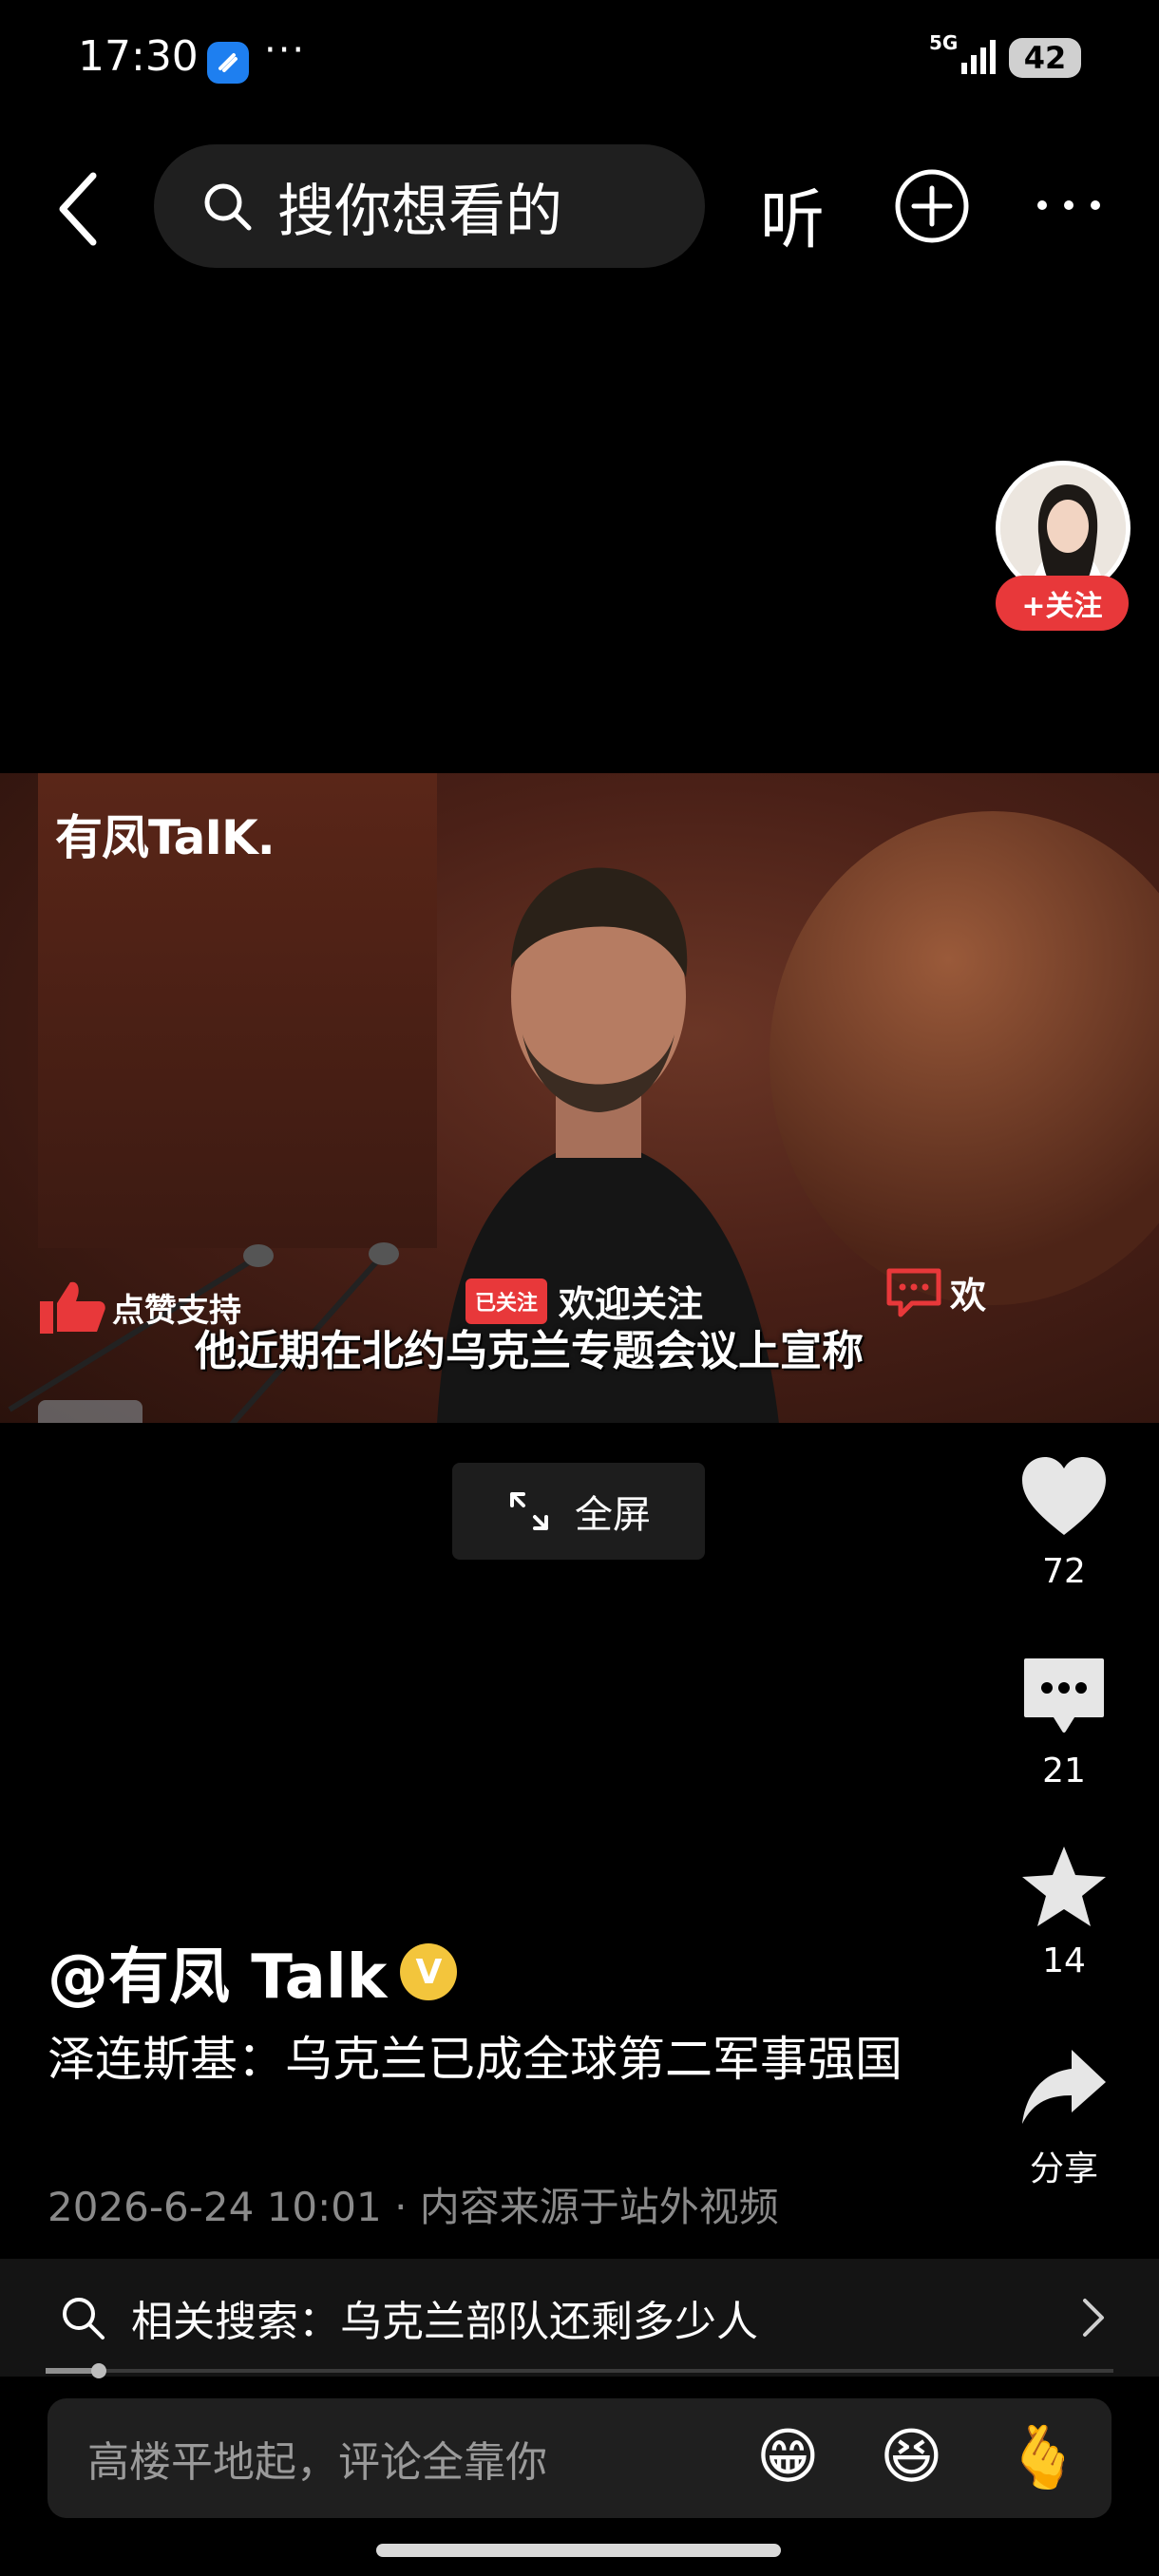 The width and height of the screenshot is (1159, 2576). What do you see at coordinates (217, 1972) in the screenshot?
I see `author-name: @有凤 Talk` at bounding box center [217, 1972].